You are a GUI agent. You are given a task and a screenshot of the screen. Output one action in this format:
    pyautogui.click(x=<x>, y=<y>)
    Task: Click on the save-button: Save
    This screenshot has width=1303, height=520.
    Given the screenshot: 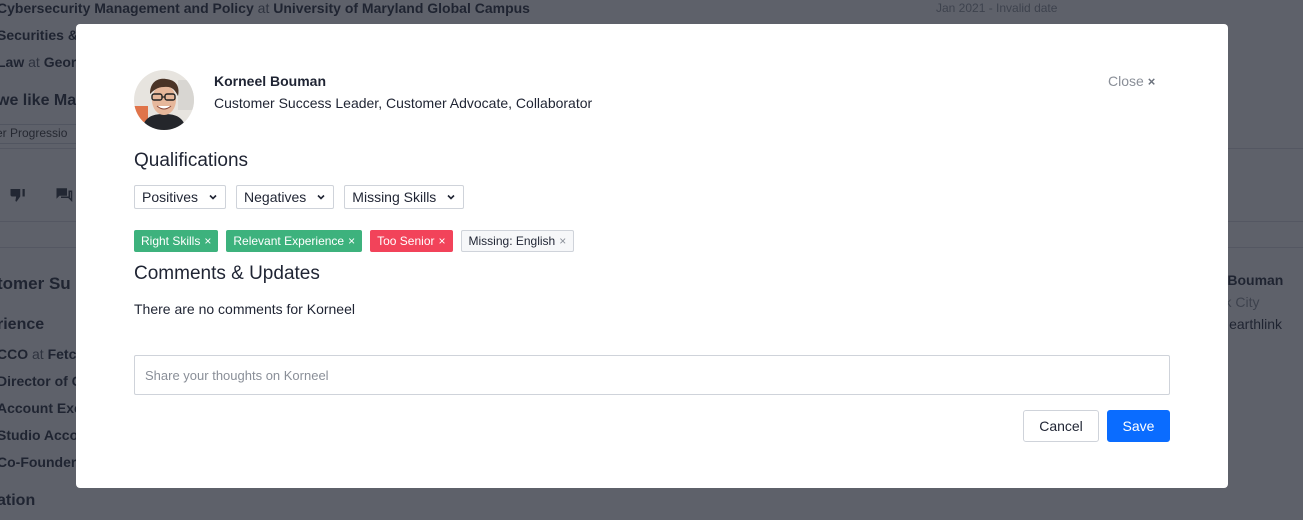 What is the action you would take?
    pyautogui.click(x=1138, y=426)
    